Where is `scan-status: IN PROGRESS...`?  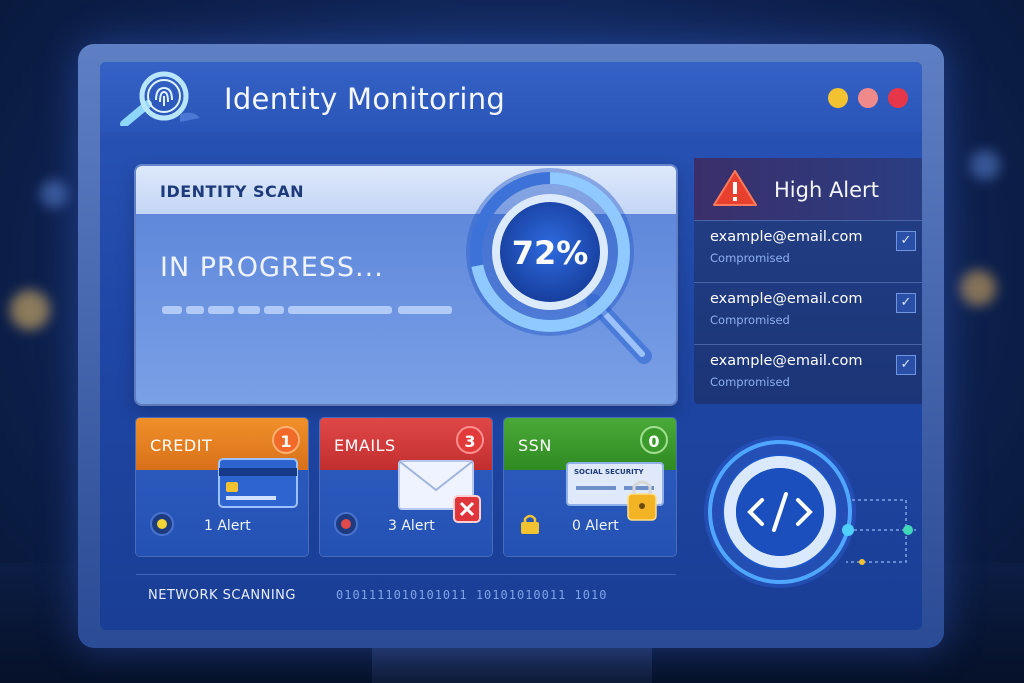
scan-status: IN PROGRESS... is located at coordinates (272, 267).